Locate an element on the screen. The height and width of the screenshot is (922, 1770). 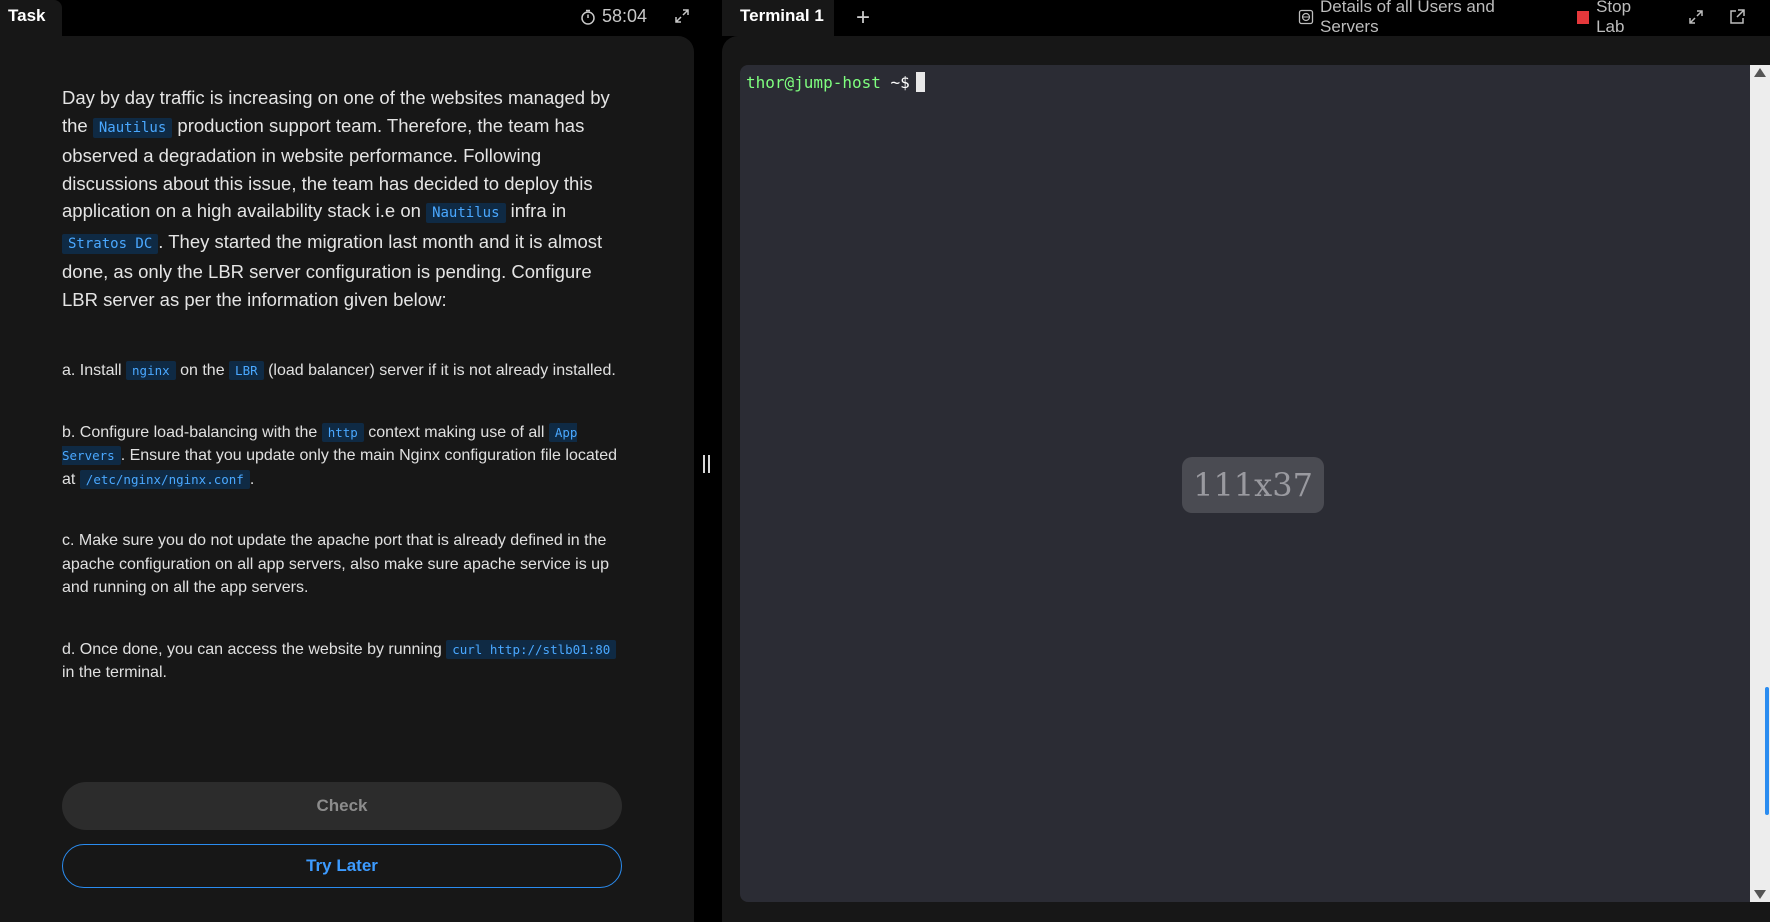
check-button: Check is located at coordinates (342, 806).